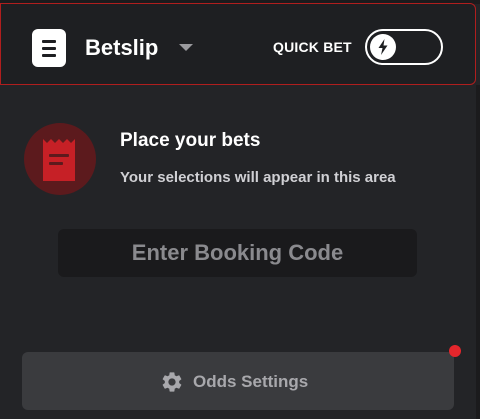  I want to click on notification-dot, so click(455, 351).